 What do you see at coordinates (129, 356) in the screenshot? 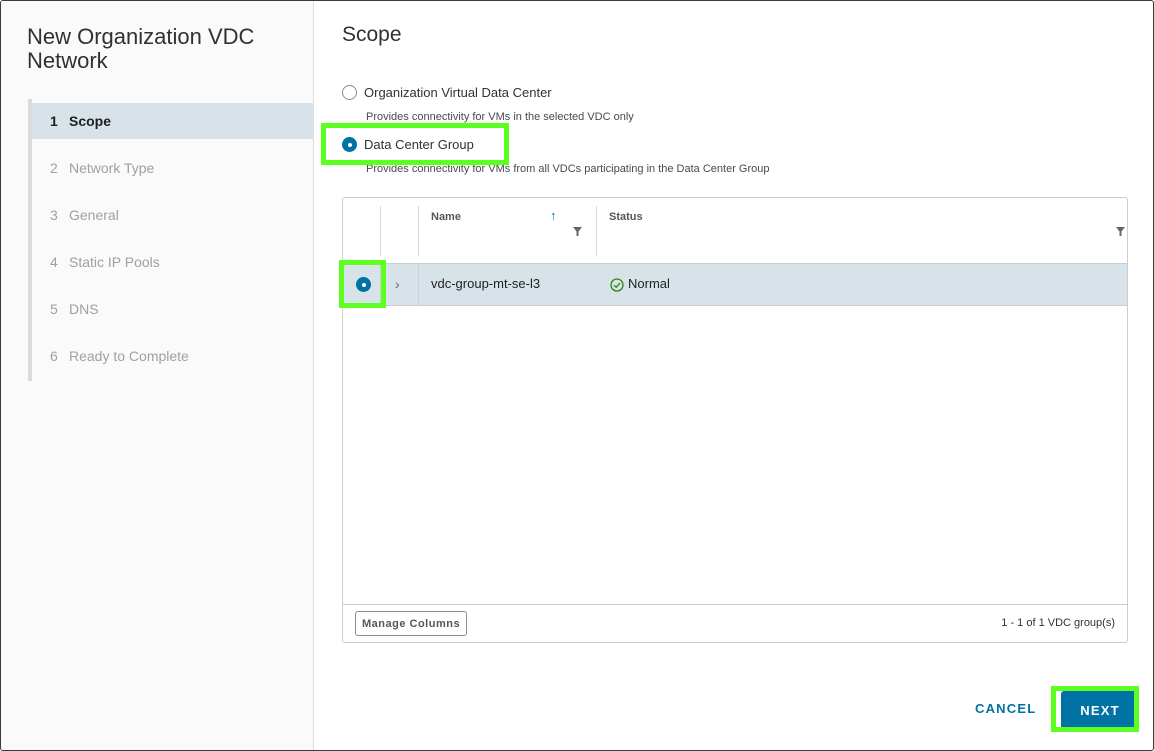
I see `step-label: Ready to Complete` at bounding box center [129, 356].